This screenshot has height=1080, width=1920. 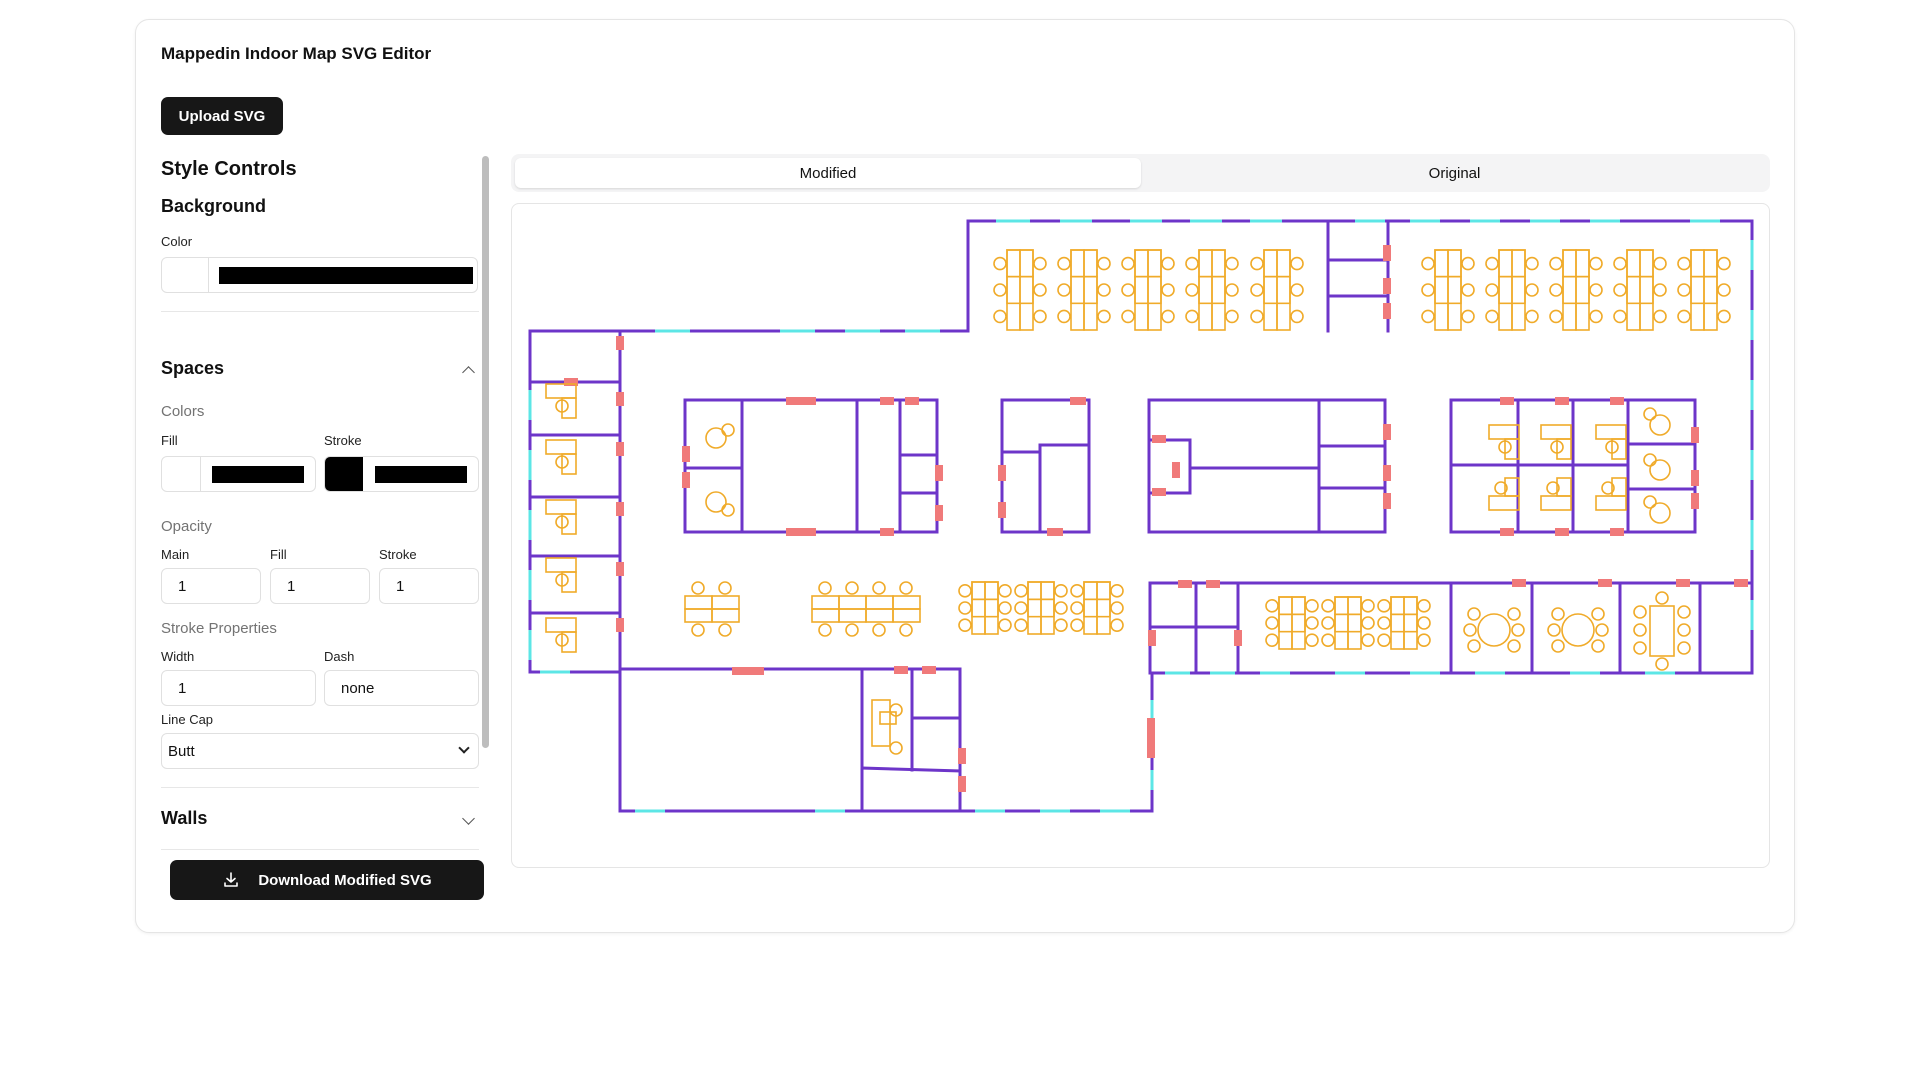 What do you see at coordinates (222, 116) in the screenshot?
I see `upload-svg-button: Upload SVG` at bounding box center [222, 116].